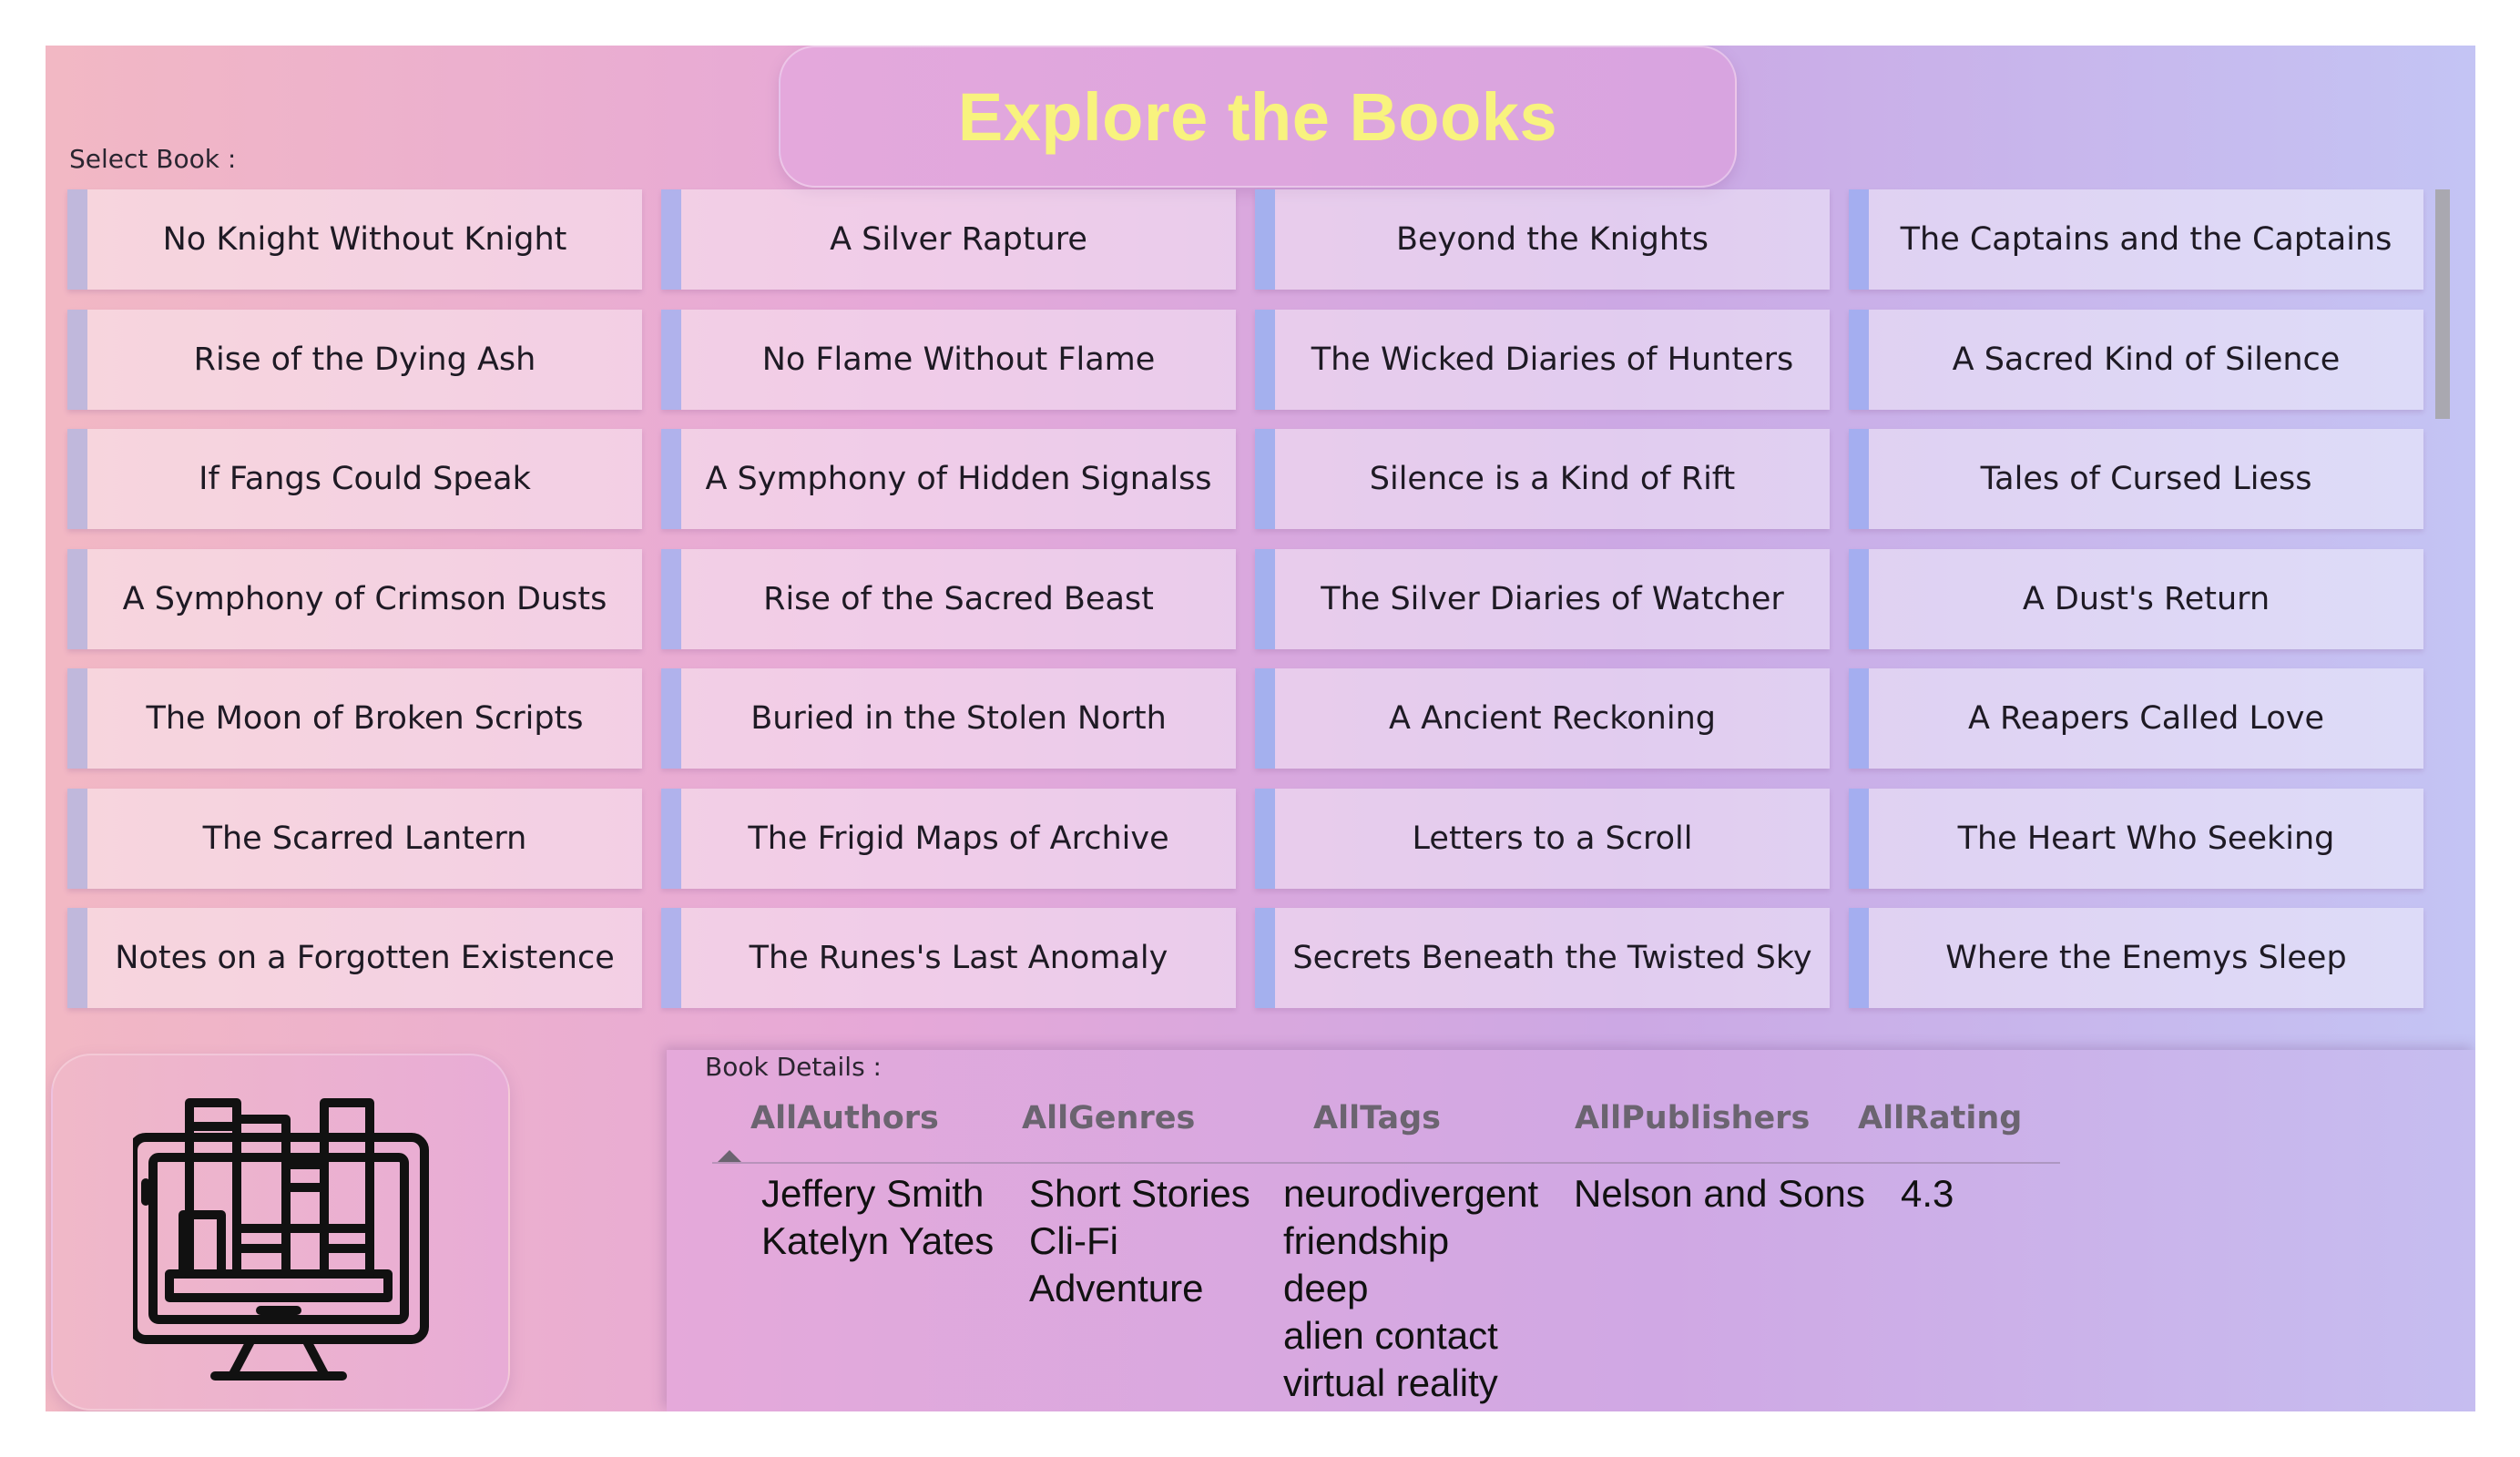 This screenshot has height=1457, width=2520. Describe the element at coordinates (354, 718) in the screenshot. I see `book-tile: The Moon of Broken Scripts` at that location.